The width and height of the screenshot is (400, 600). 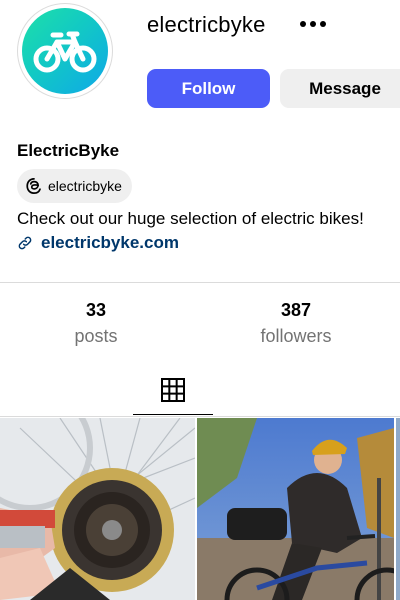 I want to click on tab-posts-grid, so click(x=173, y=390).